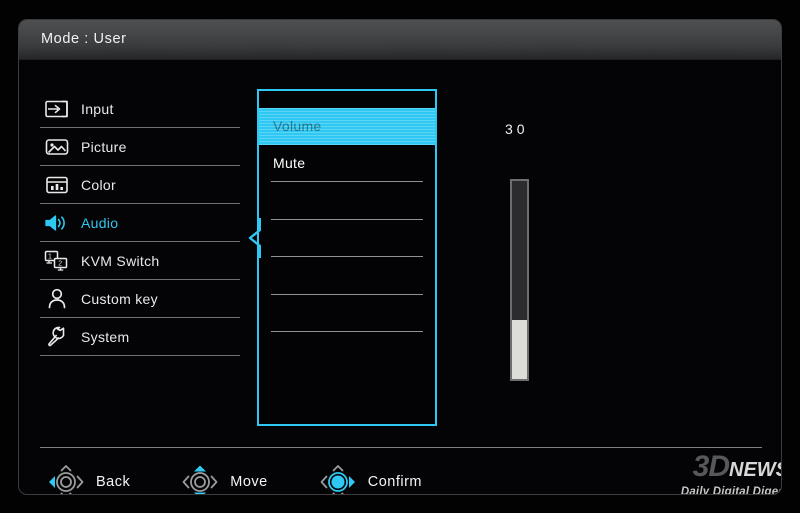  I want to click on sidebar-item-label: Color, so click(98, 184).